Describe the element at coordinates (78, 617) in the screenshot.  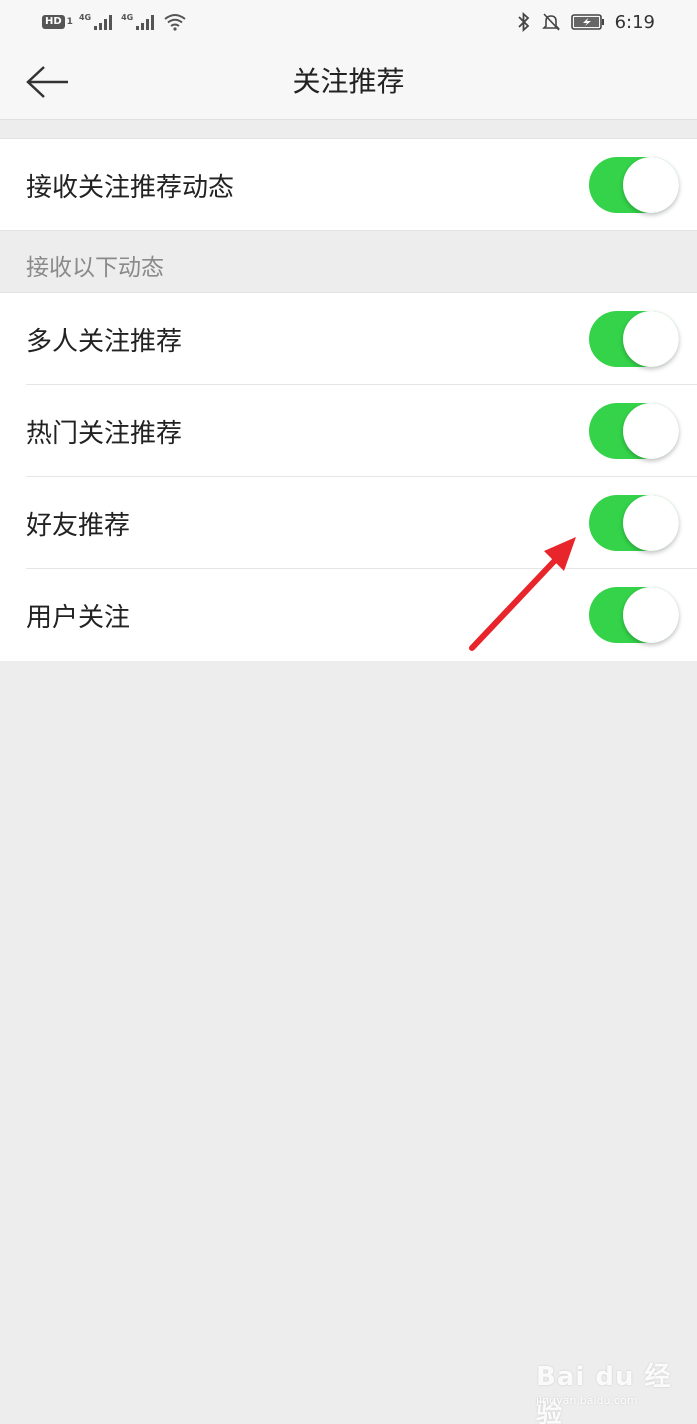
I see `item-label: 用户关注` at that location.